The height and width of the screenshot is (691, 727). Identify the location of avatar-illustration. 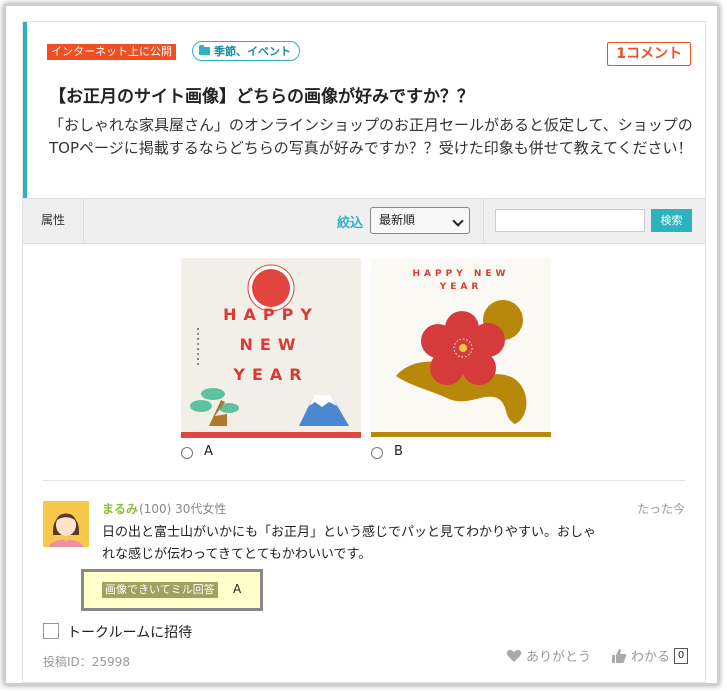
(66, 524).